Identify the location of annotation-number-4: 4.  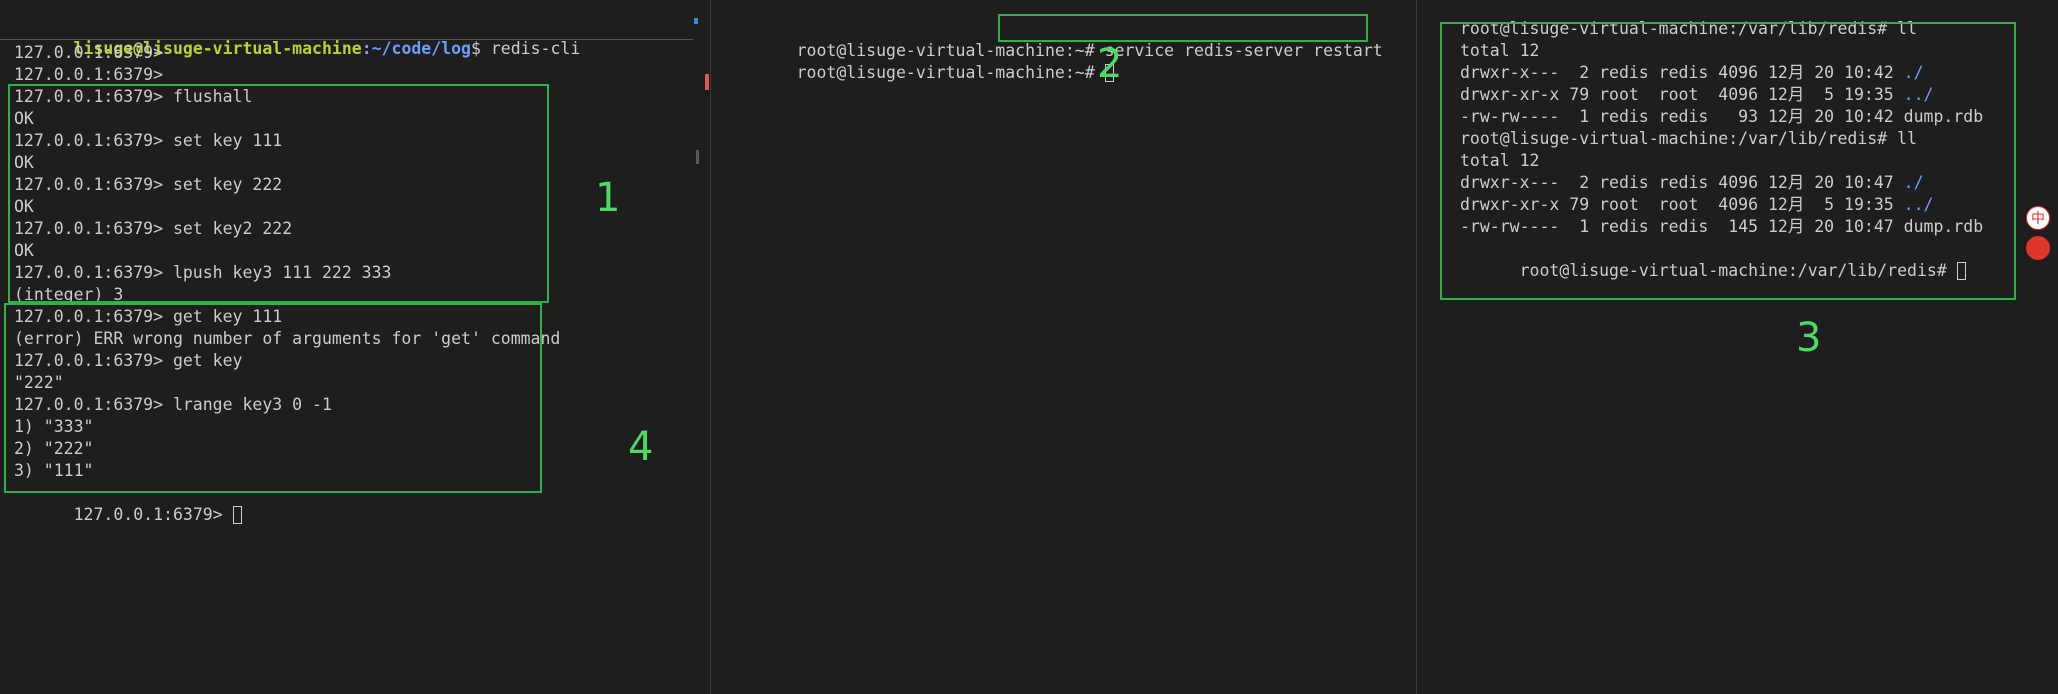
(641, 447).